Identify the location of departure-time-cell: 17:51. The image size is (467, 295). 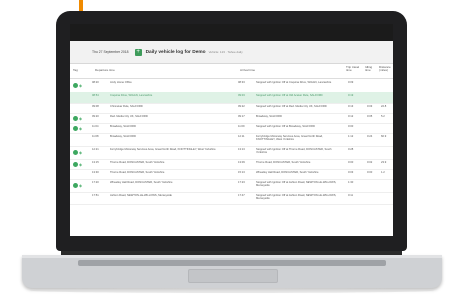
(95, 195).